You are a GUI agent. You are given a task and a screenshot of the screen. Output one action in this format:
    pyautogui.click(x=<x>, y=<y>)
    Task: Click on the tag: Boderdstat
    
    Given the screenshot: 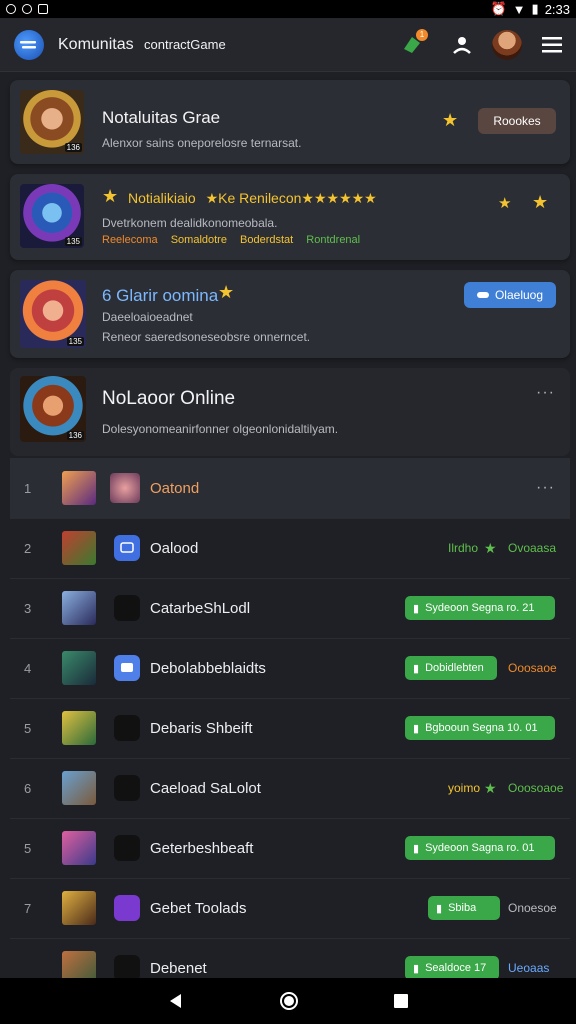 What is the action you would take?
    pyautogui.click(x=267, y=240)
    